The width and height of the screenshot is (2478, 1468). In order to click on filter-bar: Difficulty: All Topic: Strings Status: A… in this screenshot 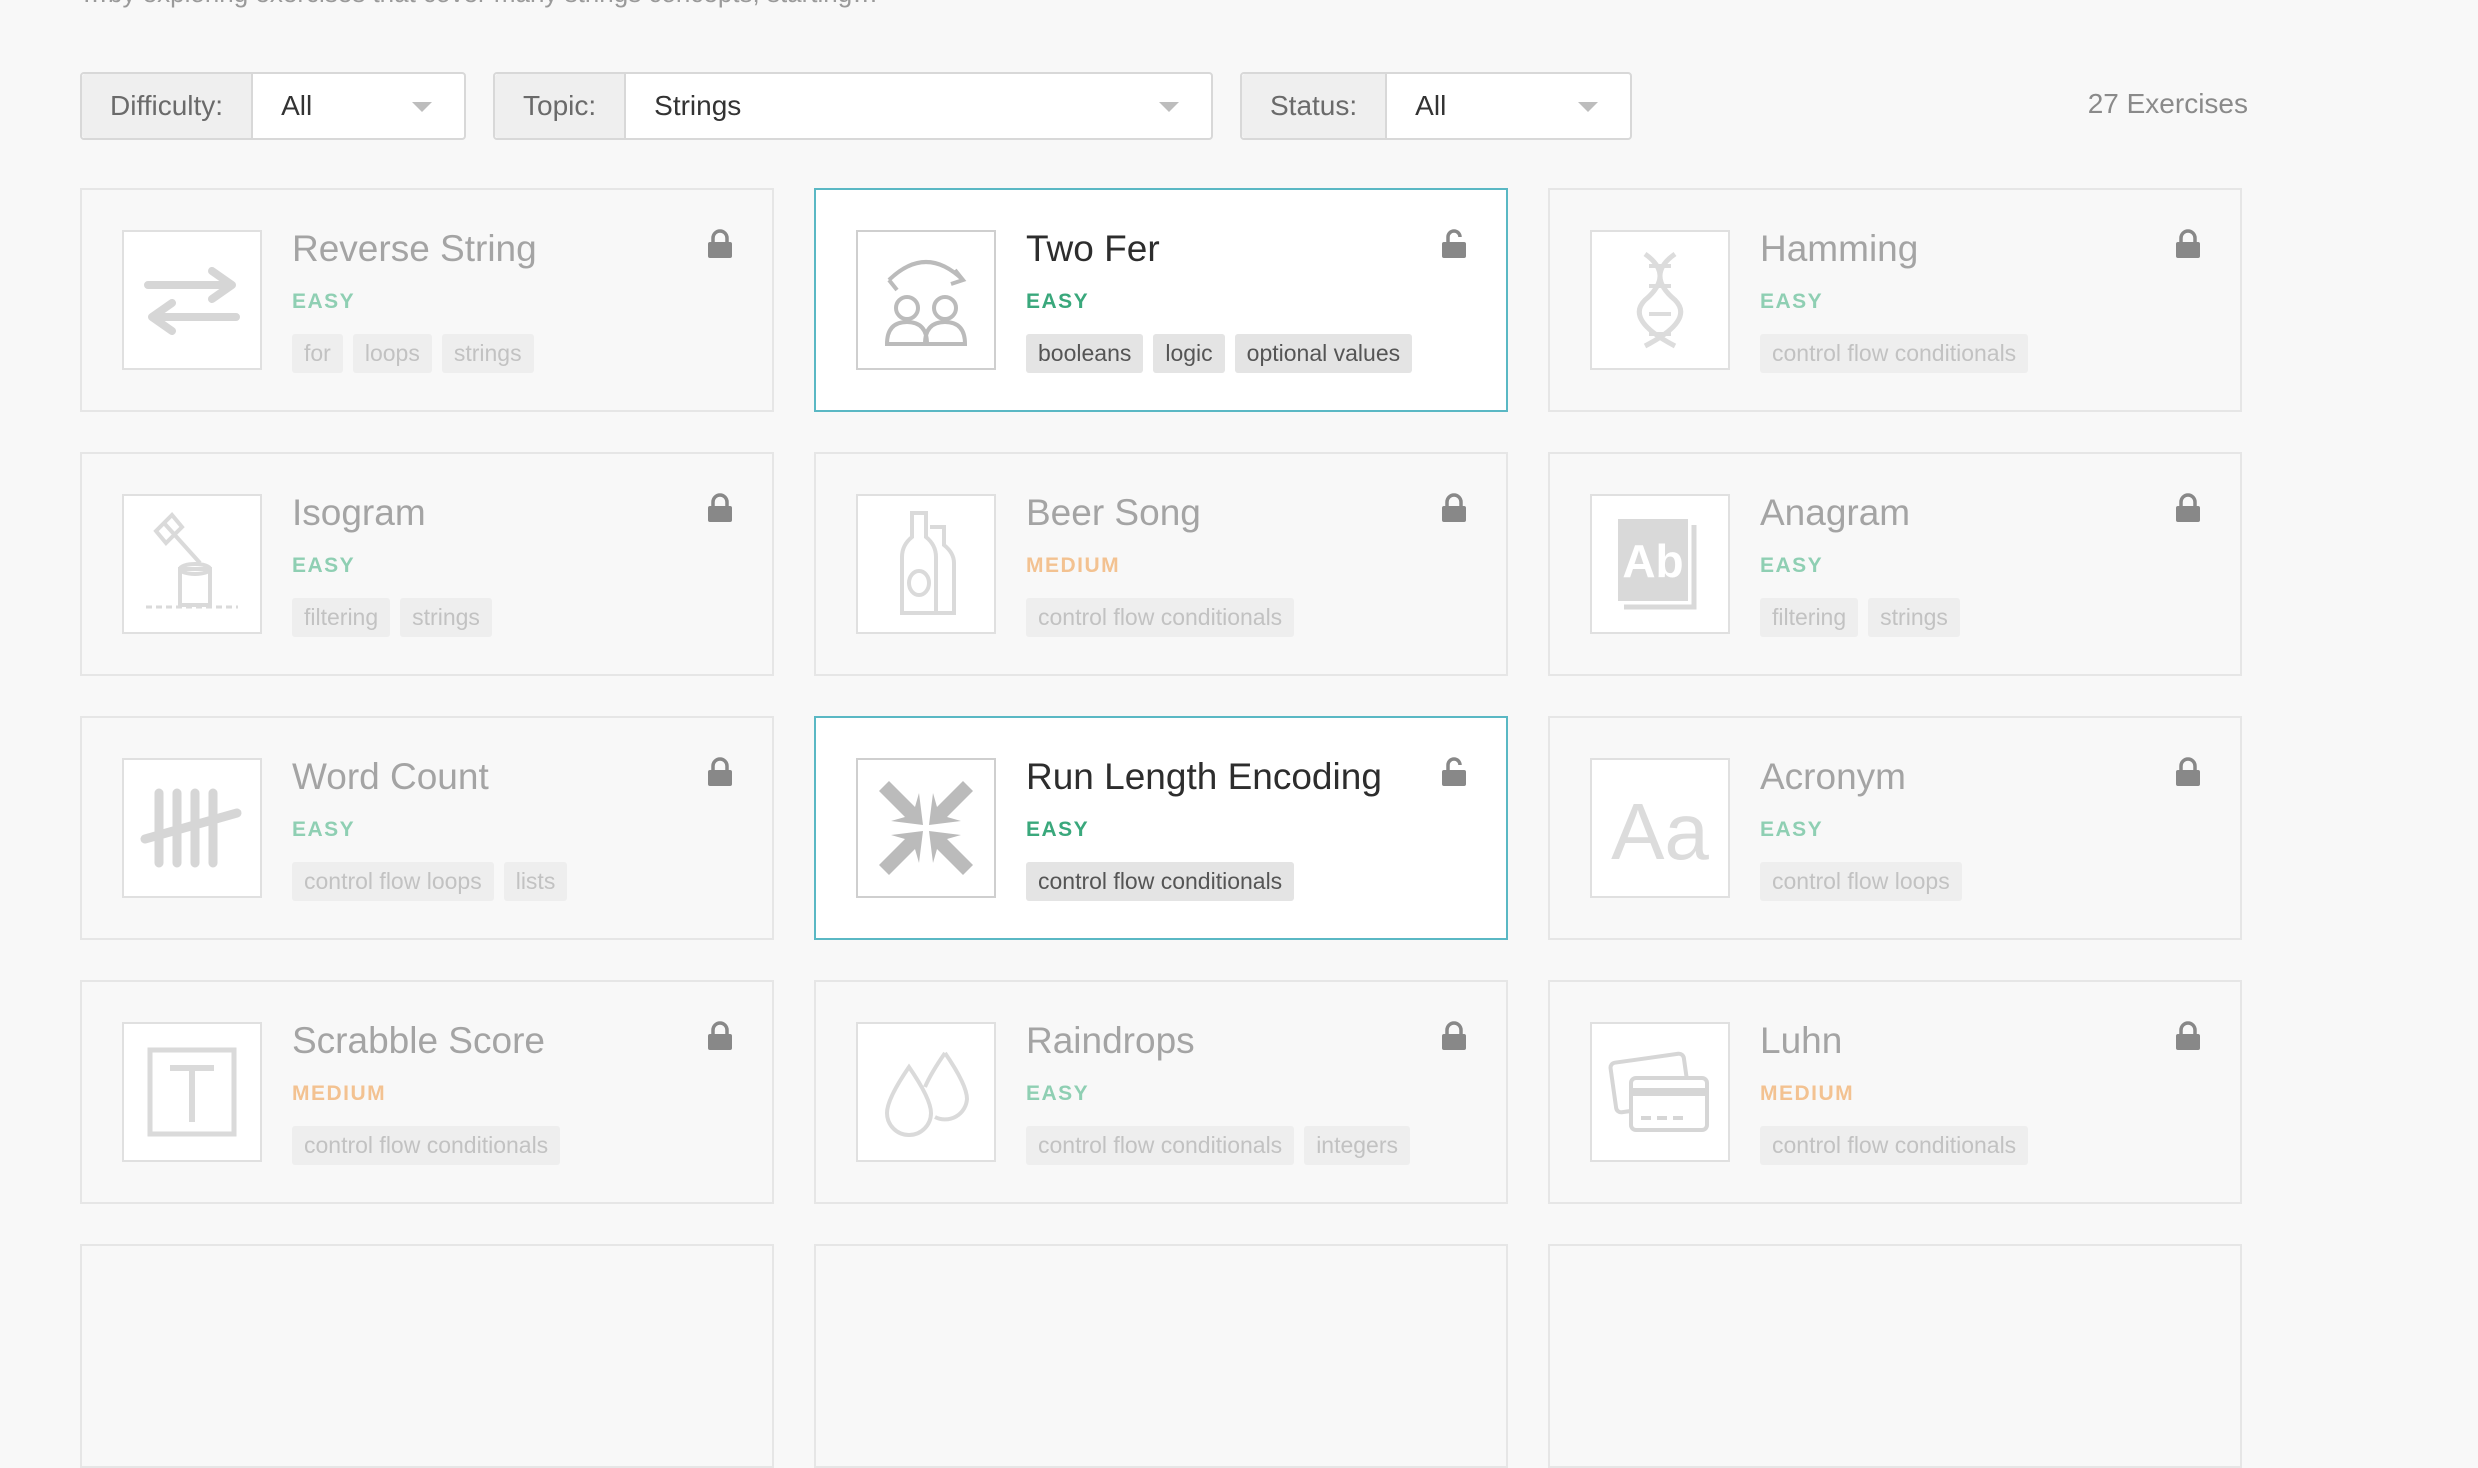, I will do `click(1239, 106)`.